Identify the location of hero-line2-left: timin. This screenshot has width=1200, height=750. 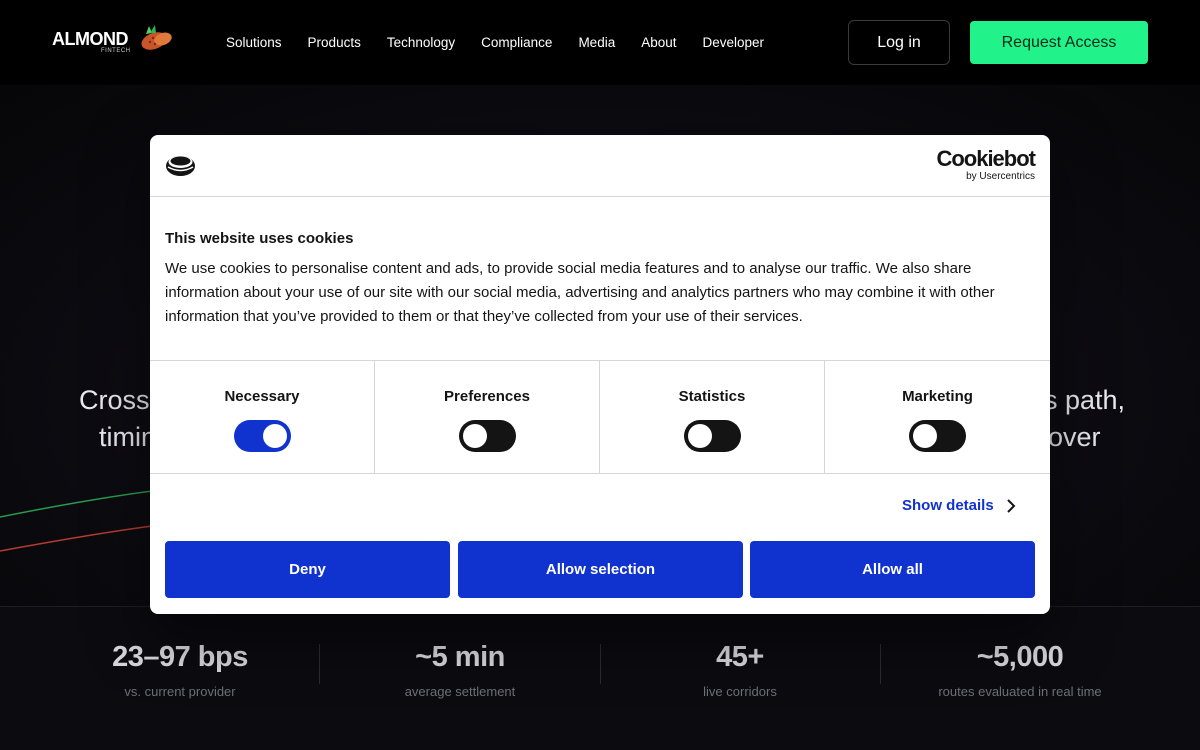
(128, 437).